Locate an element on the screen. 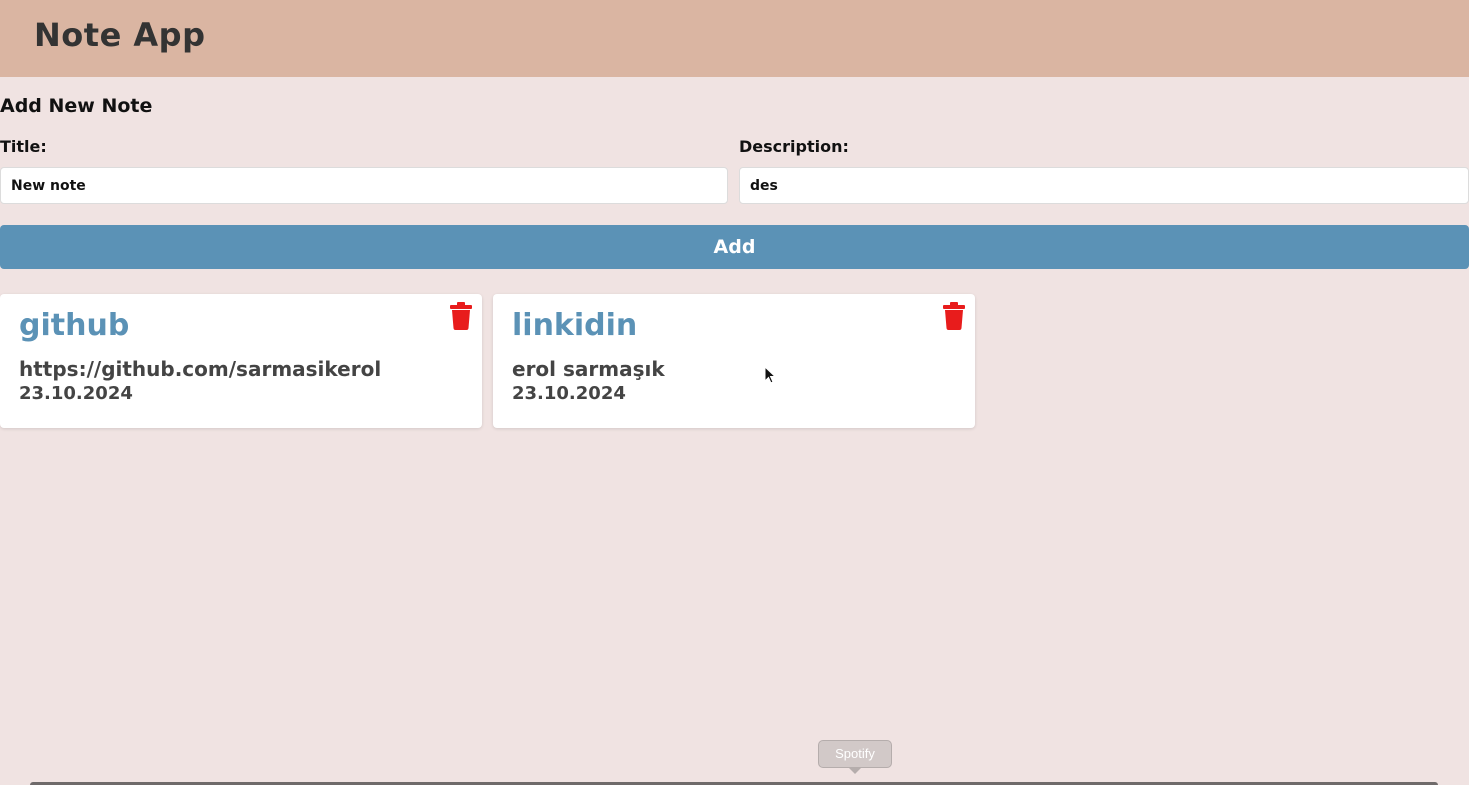 The image size is (1469, 785). note-description: https://github.com/sarmasikerol is located at coordinates (200, 369).